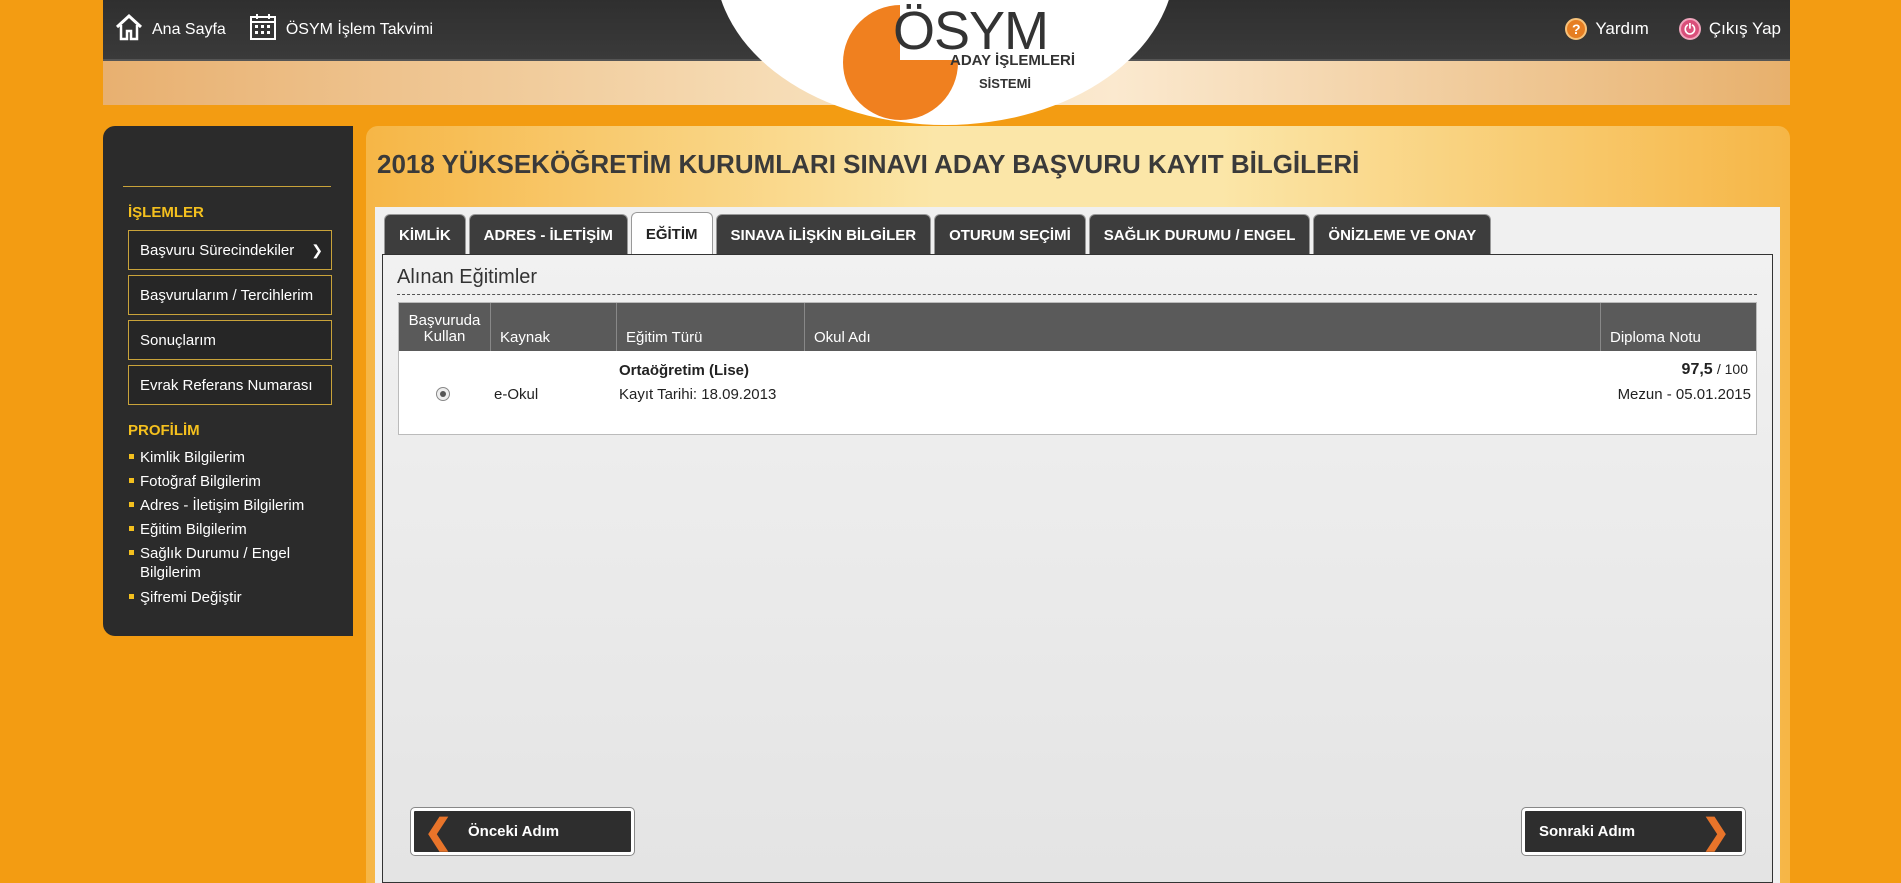 The width and height of the screenshot is (1901, 883). I want to click on sidebar-link-kimlik: Kimlik Bilgilerim, so click(228, 457).